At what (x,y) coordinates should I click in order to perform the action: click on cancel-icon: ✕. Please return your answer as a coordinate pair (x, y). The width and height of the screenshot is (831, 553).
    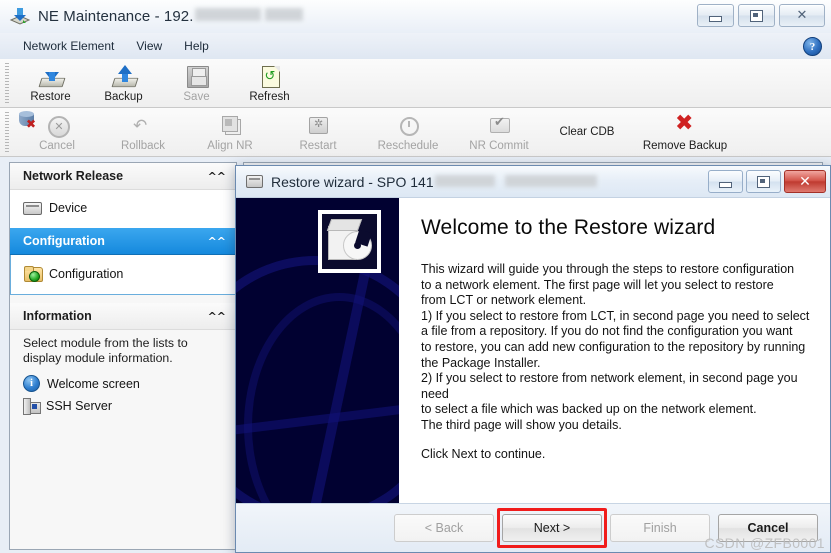
    Looking at the image, I should click on (57, 125).